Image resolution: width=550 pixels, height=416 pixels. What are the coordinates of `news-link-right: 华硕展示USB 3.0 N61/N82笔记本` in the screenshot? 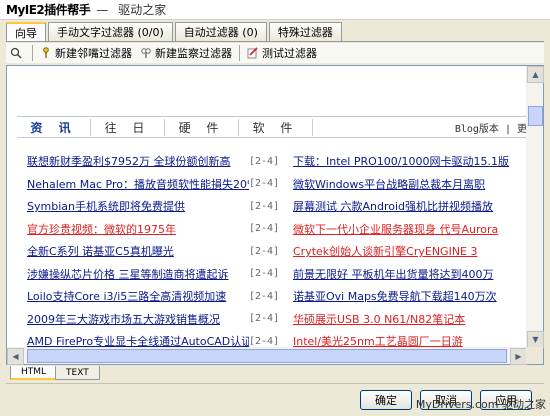 It's located at (408, 319).